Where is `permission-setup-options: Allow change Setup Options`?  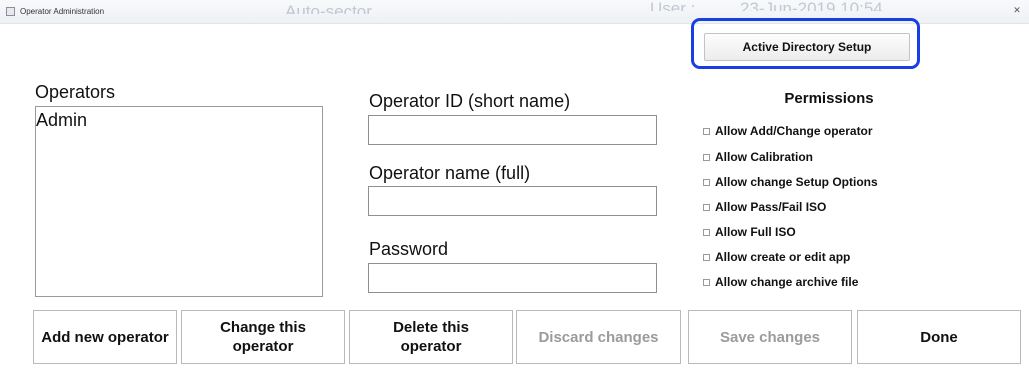
permission-setup-options: Allow change Setup Options is located at coordinates (790, 182).